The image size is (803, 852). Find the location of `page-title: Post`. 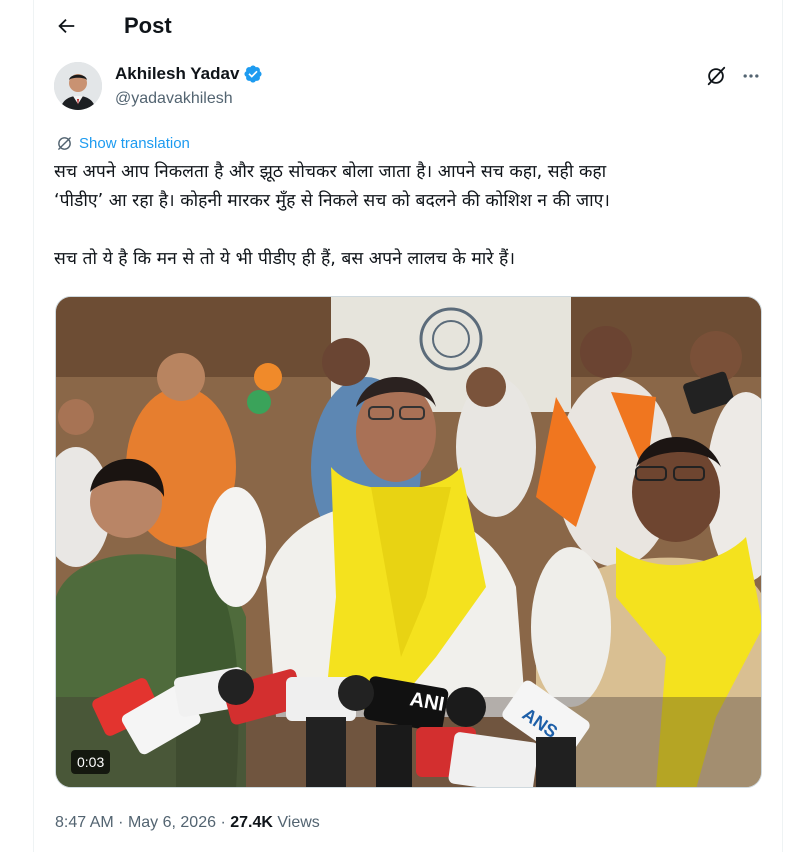

page-title: Post is located at coordinates (148, 25).